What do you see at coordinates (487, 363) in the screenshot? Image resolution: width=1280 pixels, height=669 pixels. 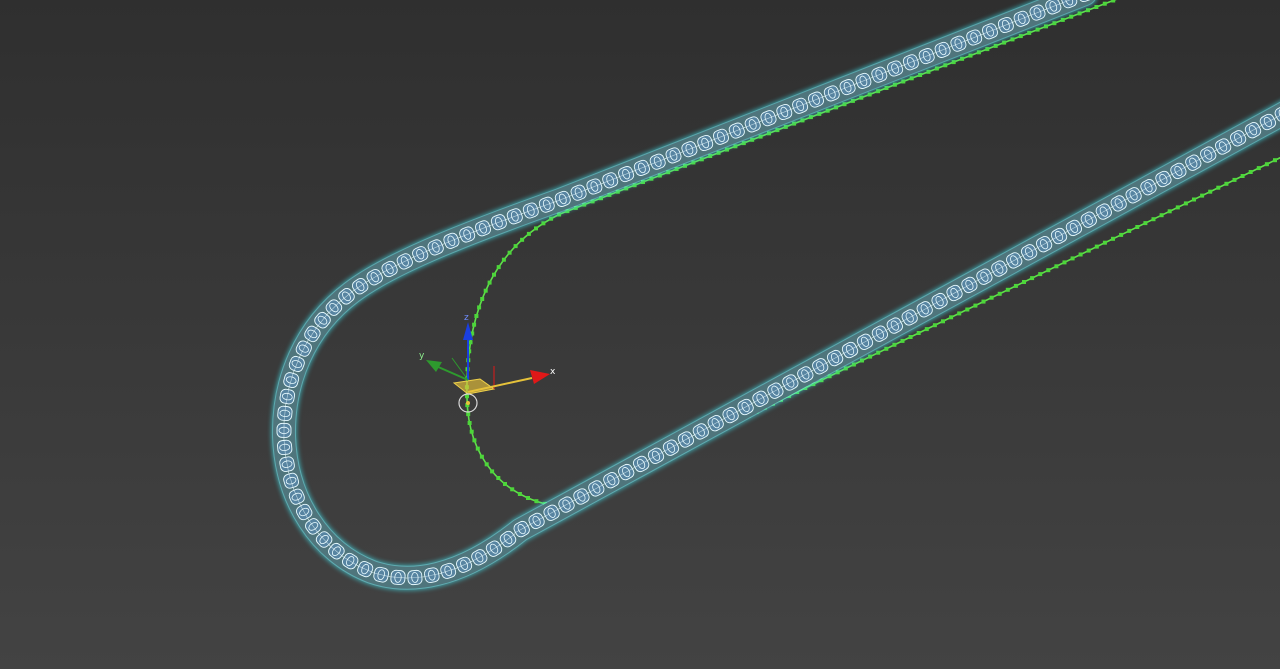 I see `transform-gizmo: z y x` at bounding box center [487, 363].